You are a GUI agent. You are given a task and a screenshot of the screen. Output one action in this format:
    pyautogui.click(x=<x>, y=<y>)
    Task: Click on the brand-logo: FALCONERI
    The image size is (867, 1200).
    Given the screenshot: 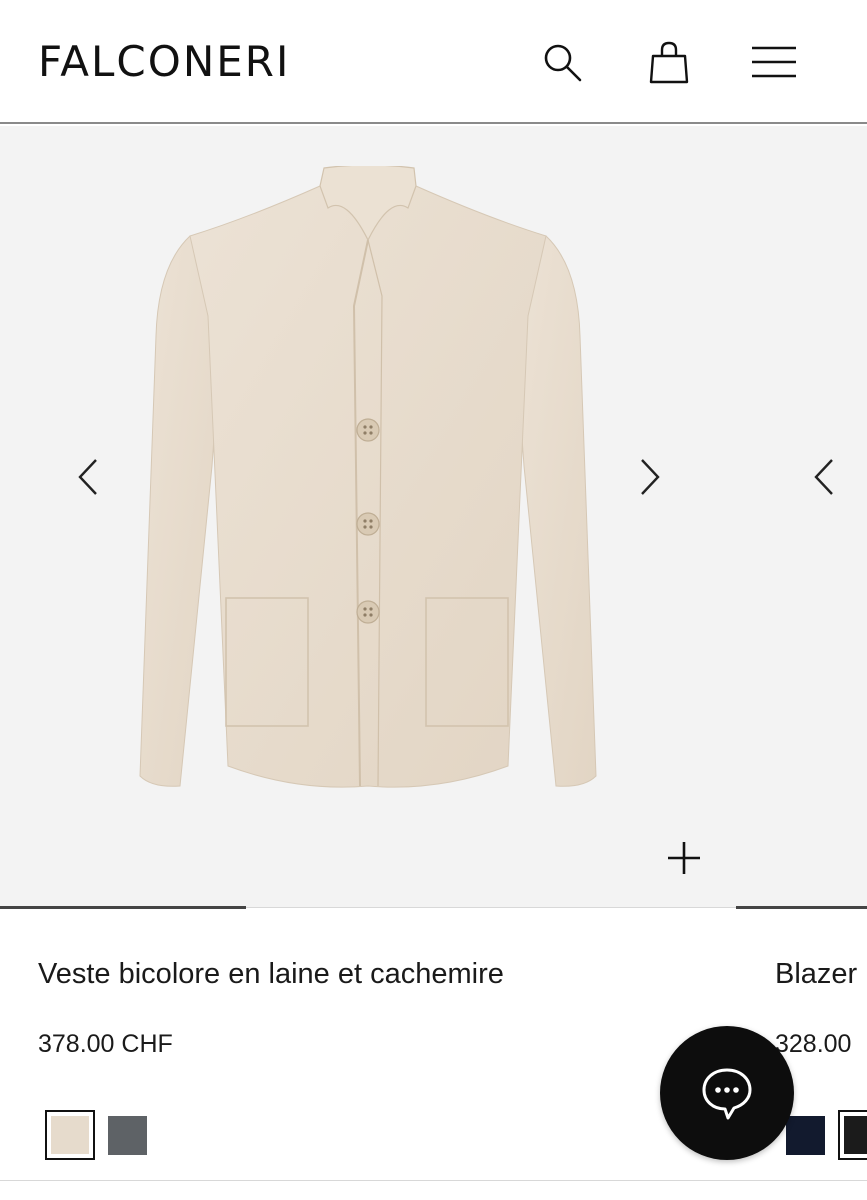 What is the action you would take?
    pyautogui.click(x=164, y=62)
    